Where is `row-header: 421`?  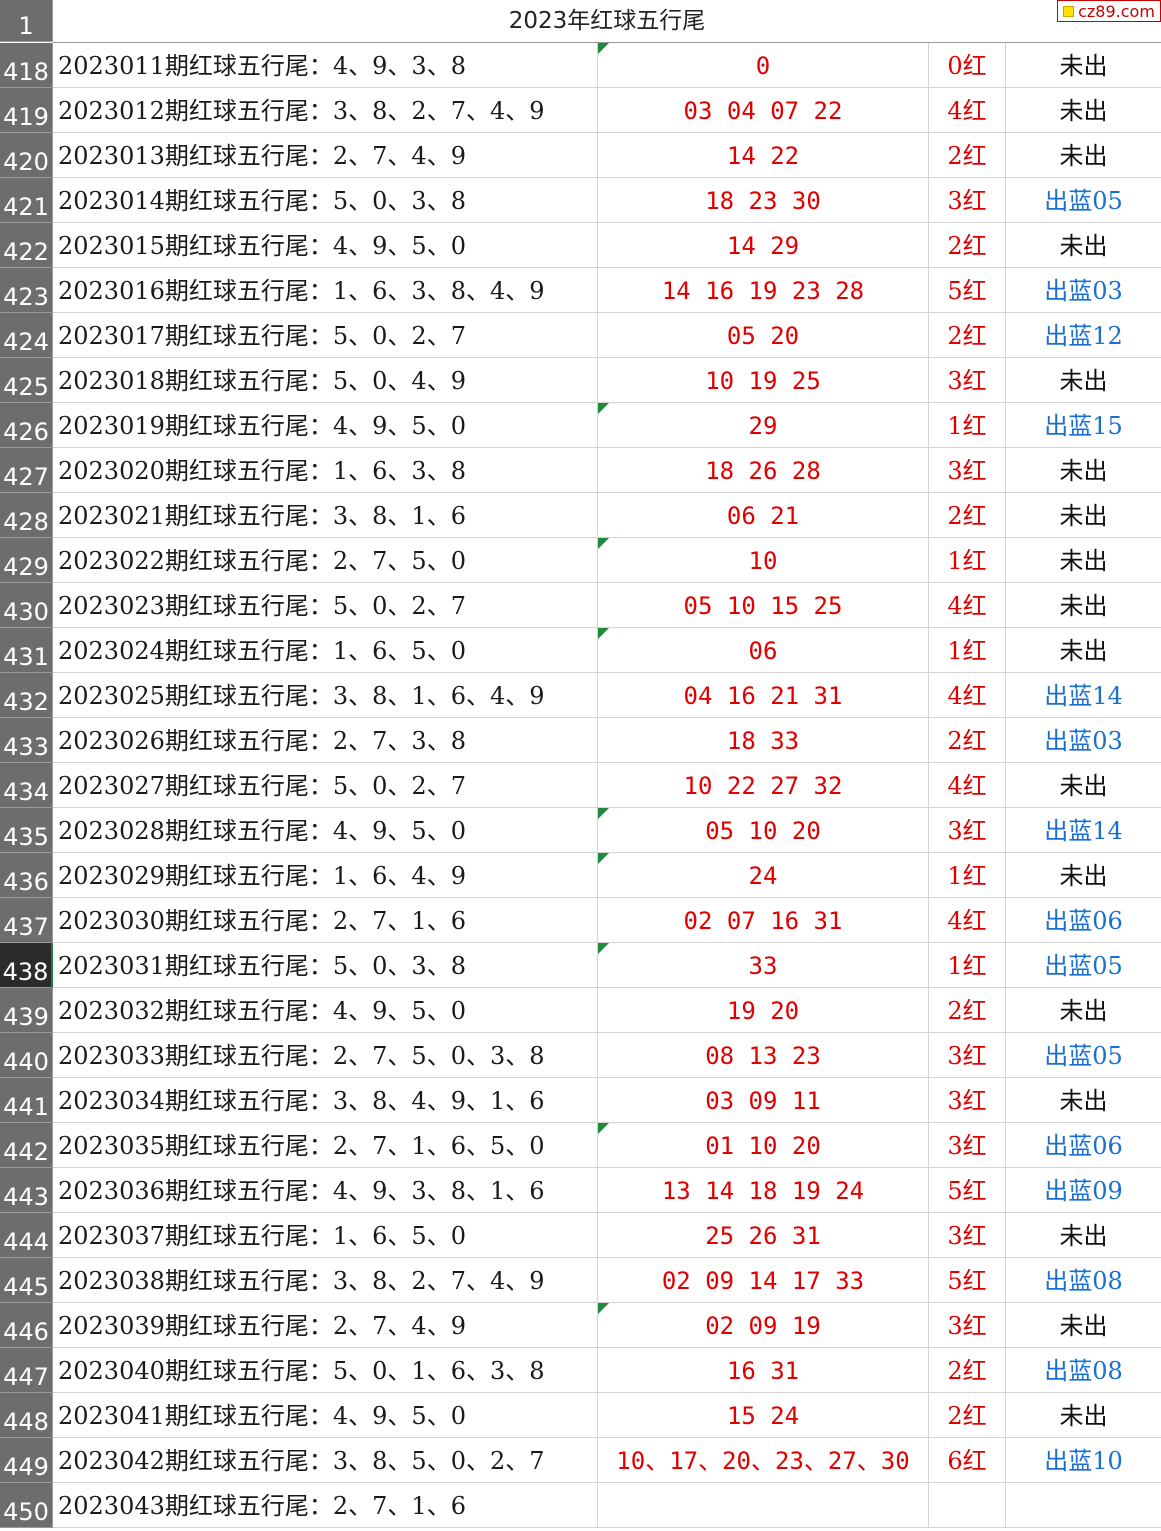
row-header: 421 is located at coordinates (26, 200).